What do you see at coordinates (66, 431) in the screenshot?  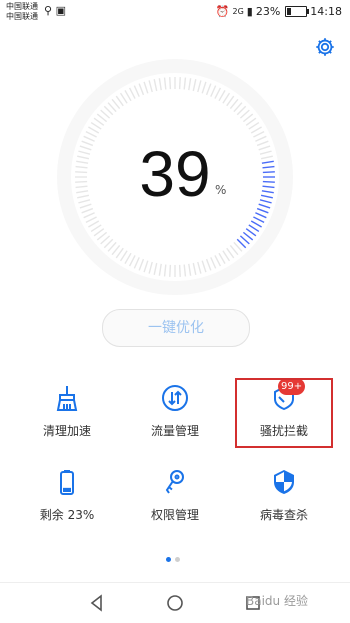 I see `tile-label: 清理加速` at bounding box center [66, 431].